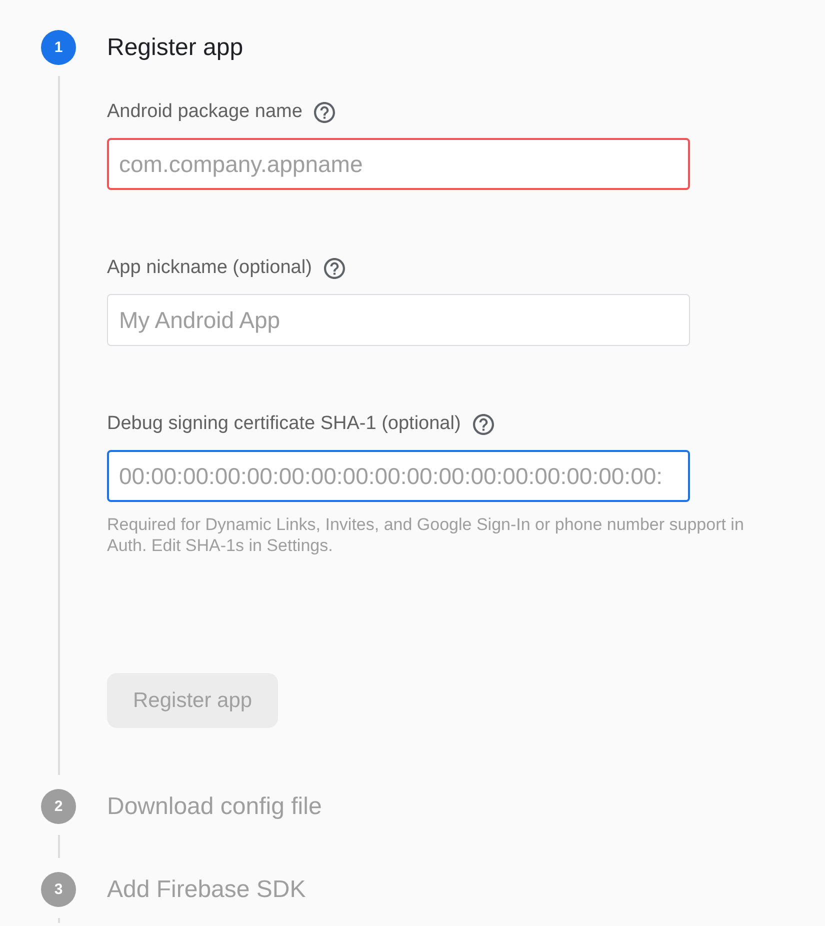 The width and height of the screenshot is (825, 926). What do you see at coordinates (426, 535) in the screenshot?
I see `field-hint: Required for Dynamic Links, Invites, and Google Sign-In or phone number support in Auth. Edit SHA-1s in Settings.` at bounding box center [426, 535].